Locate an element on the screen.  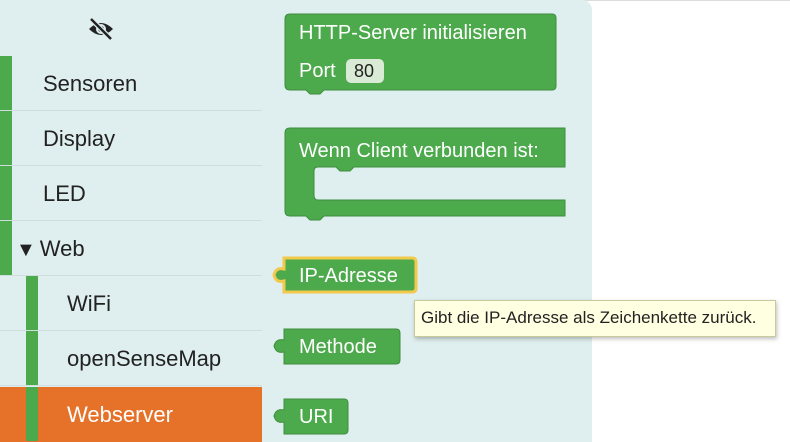
category-web: ▼ Web is located at coordinates (131, 248).